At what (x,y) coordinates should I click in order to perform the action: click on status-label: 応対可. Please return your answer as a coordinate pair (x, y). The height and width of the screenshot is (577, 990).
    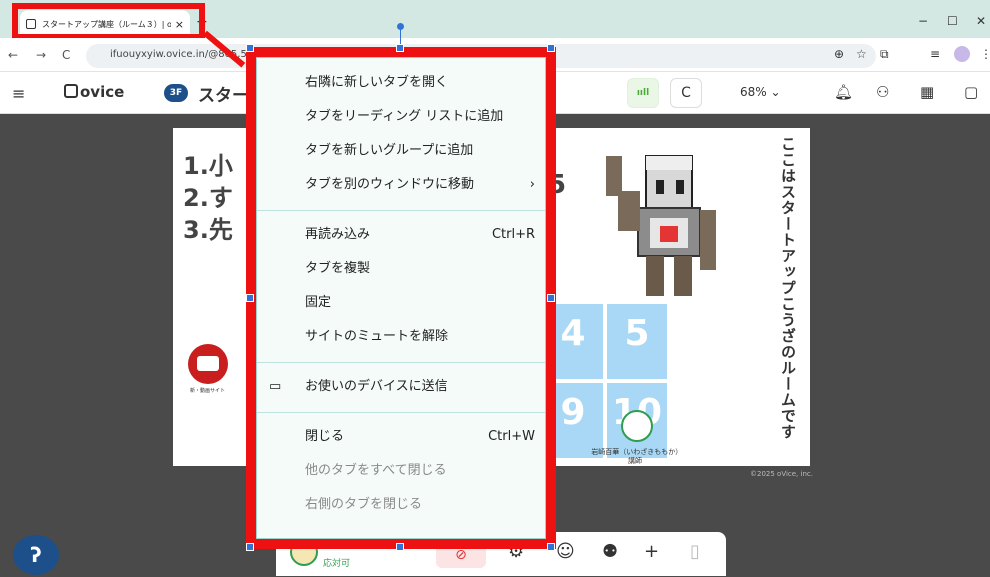
    Looking at the image, I should click on (337, 564).